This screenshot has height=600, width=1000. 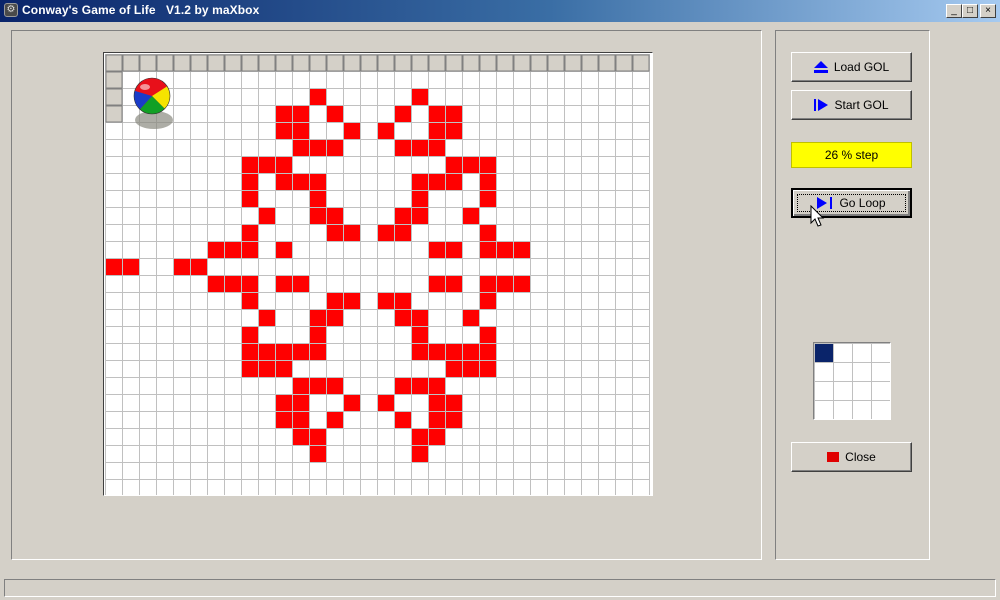 What do you see at coordinates (954, 11) in the screenshot?
I see `minimize-button: _` at bounding box center [954, 11].